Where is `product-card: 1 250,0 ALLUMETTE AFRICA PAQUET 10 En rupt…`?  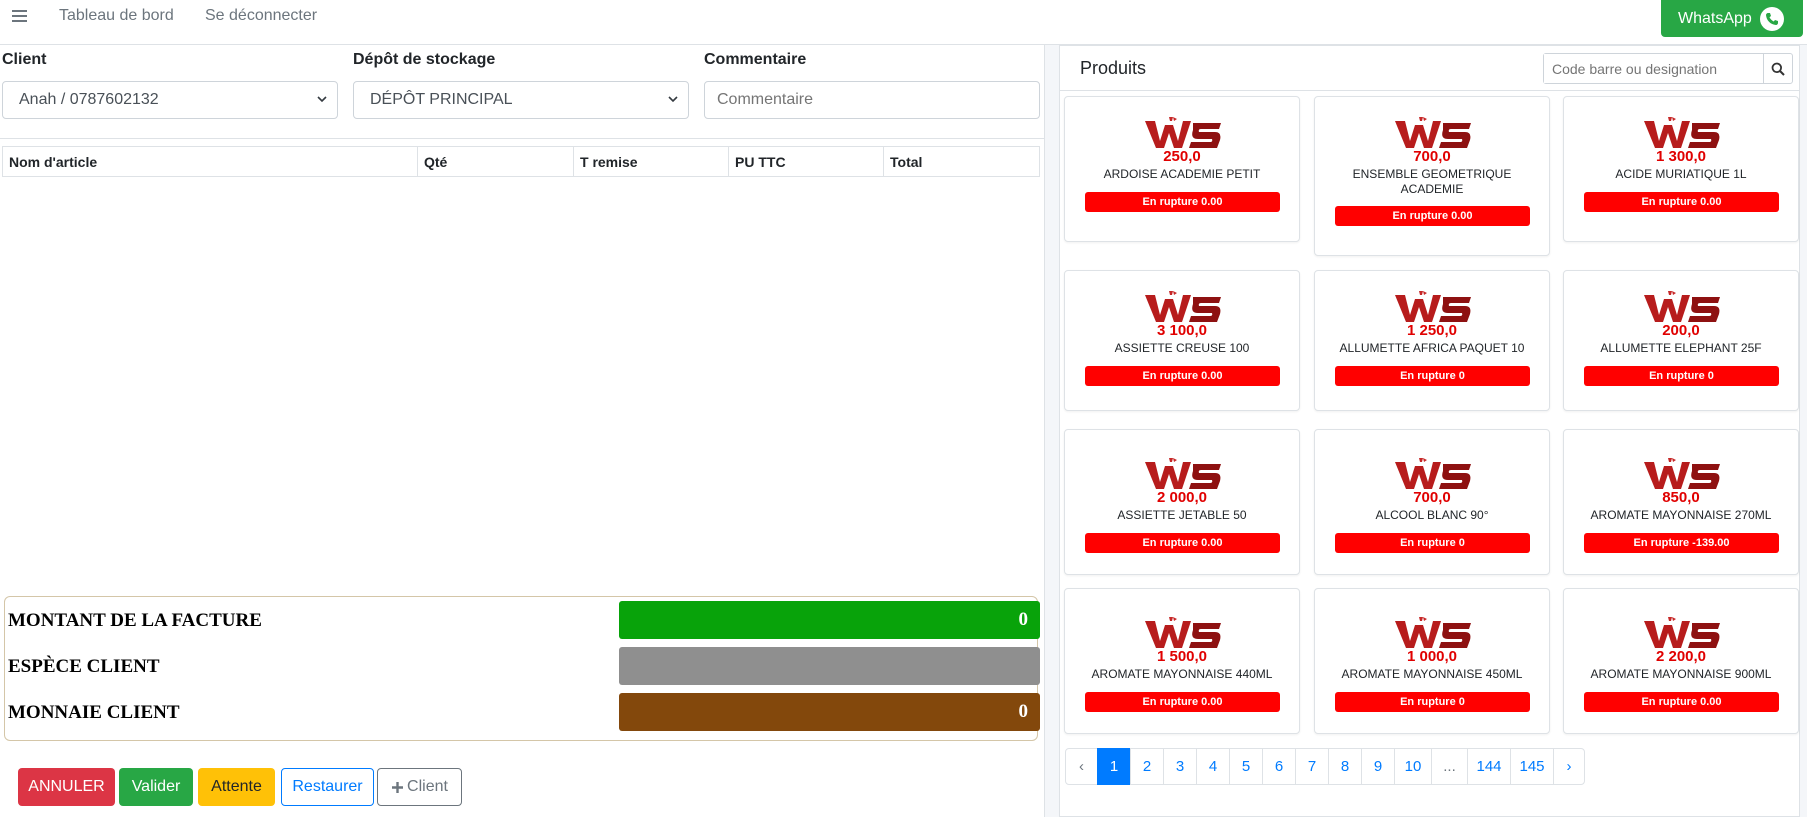
product-card: 1 250,0 ALLUMETTE AFRICA PAQUET 10 En rupt… is located at coordinates (1432, 340).